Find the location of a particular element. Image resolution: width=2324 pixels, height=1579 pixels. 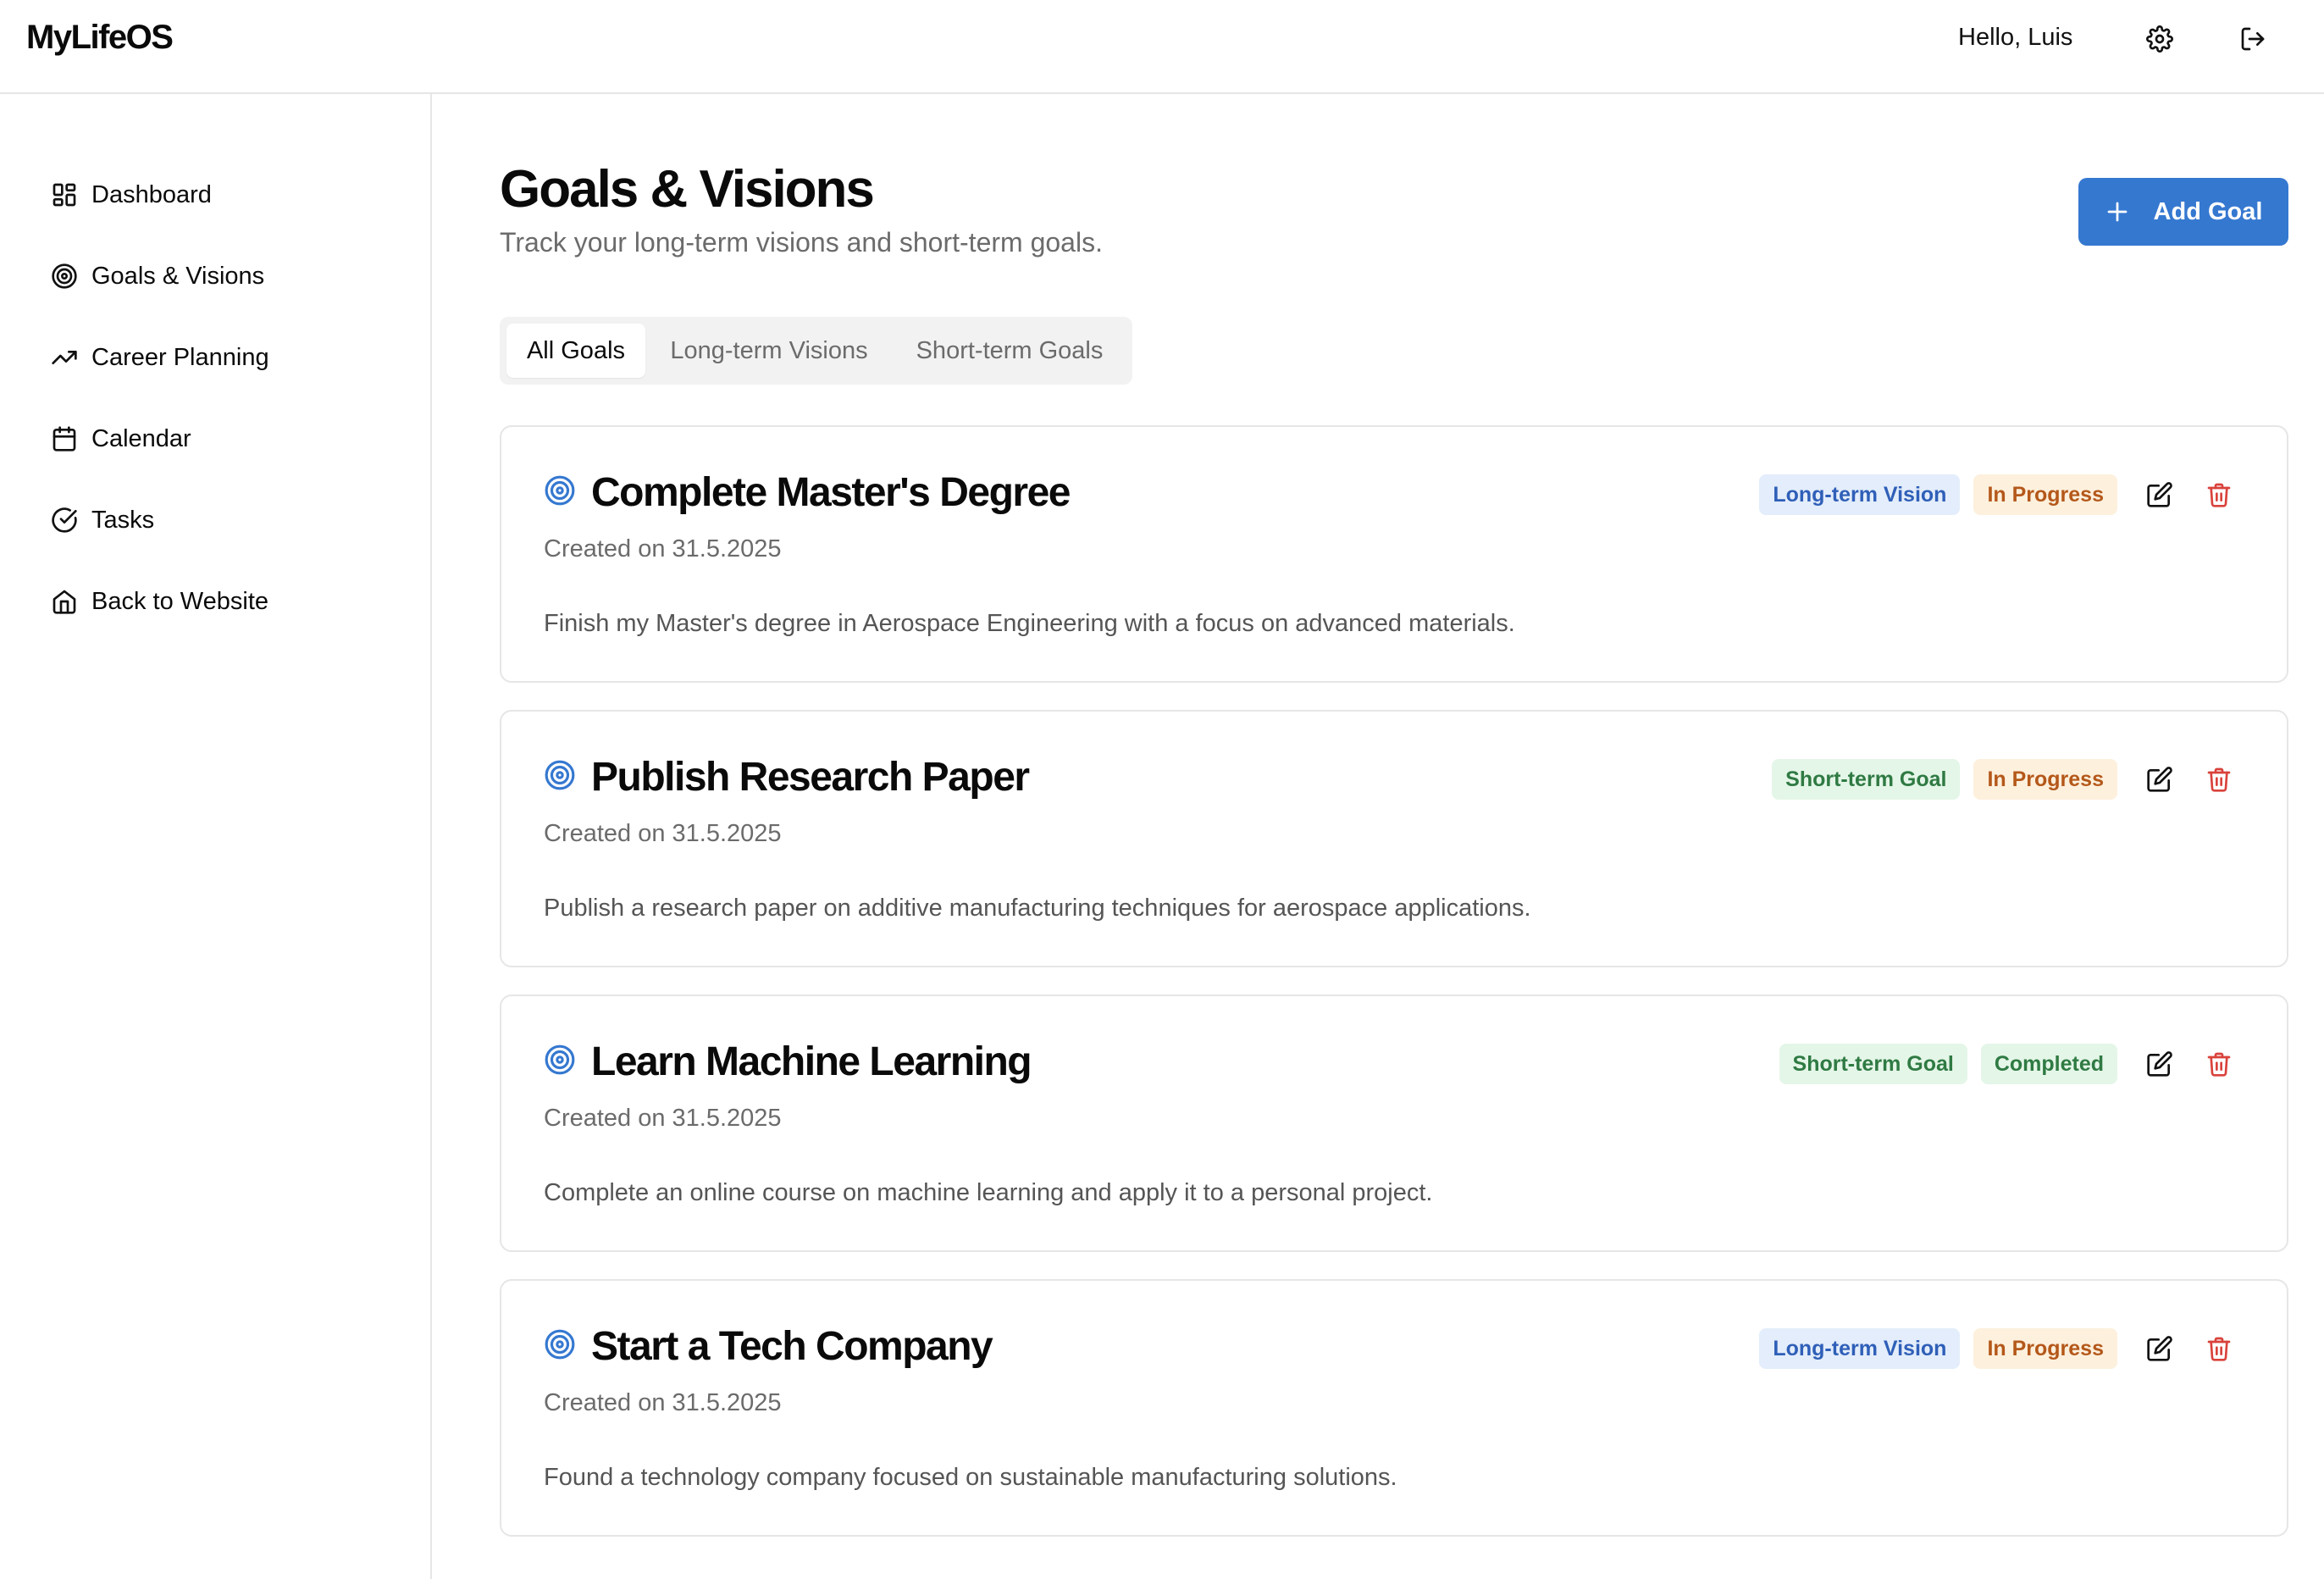

goal-status-badge: Completed is located at coordinates (2048, 1064).